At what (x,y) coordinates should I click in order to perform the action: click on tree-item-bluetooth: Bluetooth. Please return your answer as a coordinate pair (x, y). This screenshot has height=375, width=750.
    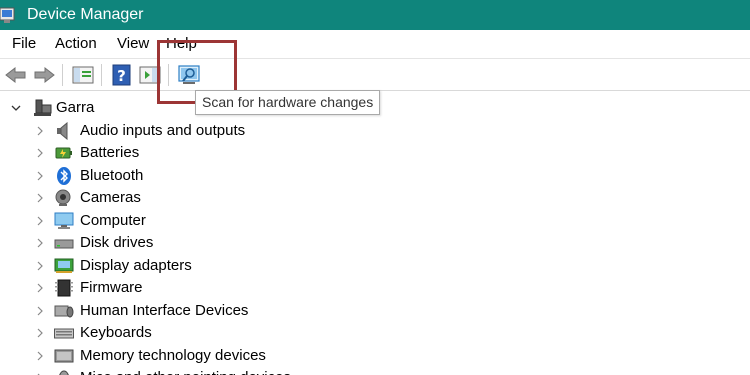
    Looking at the image, I should click on (150, 176).